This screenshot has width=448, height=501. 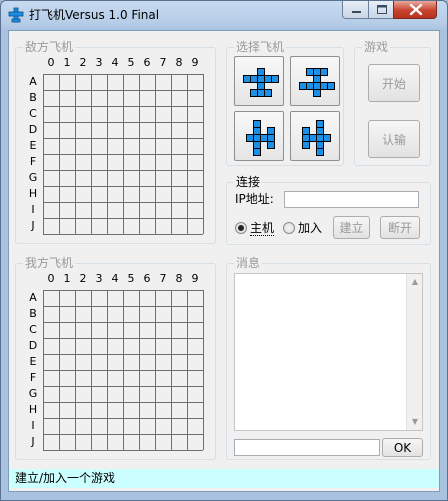 I want to click on plane-up-button, so click(x=259, y=81).